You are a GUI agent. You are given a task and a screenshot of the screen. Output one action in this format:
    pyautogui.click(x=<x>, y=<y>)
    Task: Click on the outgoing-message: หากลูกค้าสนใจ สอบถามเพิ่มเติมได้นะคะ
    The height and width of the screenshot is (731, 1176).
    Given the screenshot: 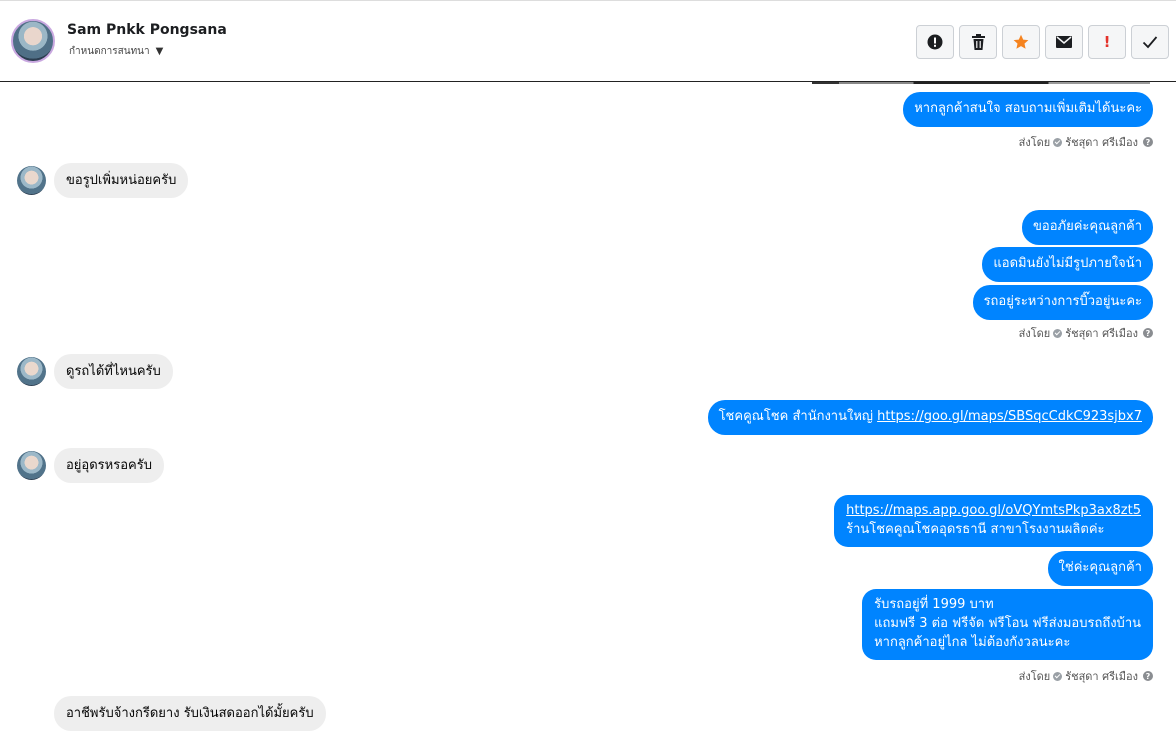 What is the action you would take?
    pyautogui.click(x=1028, y=109)
    